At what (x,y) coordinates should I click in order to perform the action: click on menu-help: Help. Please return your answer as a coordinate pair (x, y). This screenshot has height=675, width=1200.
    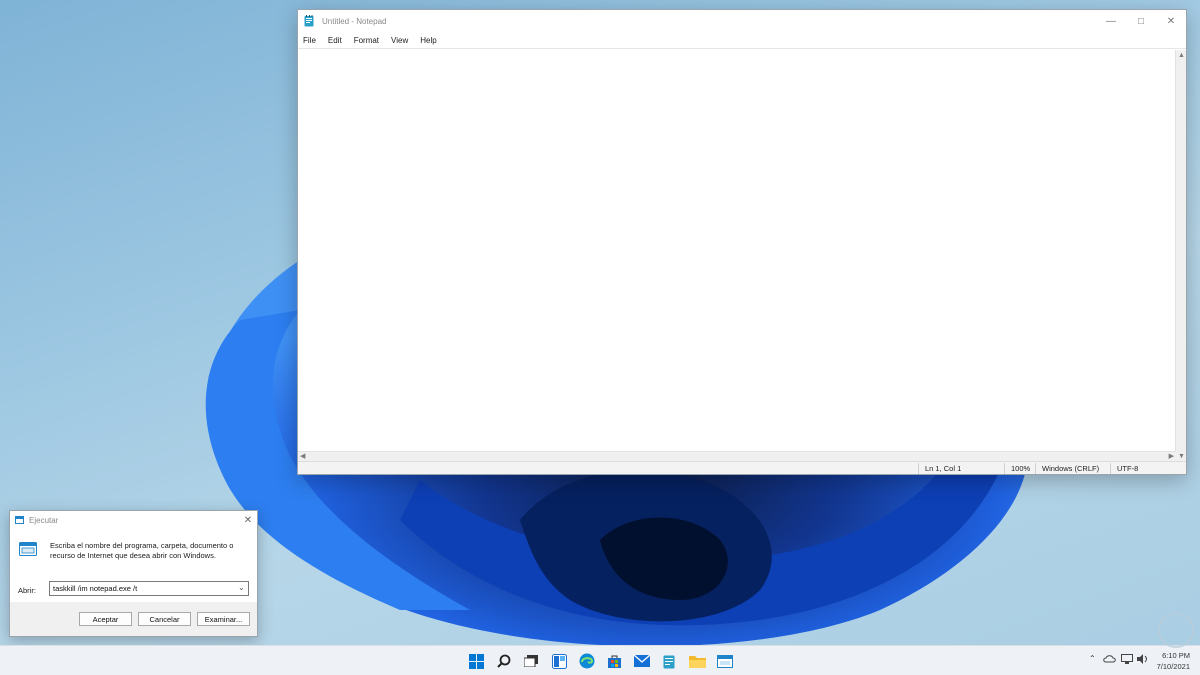
    Looking at the image, I should click on (428, 40).